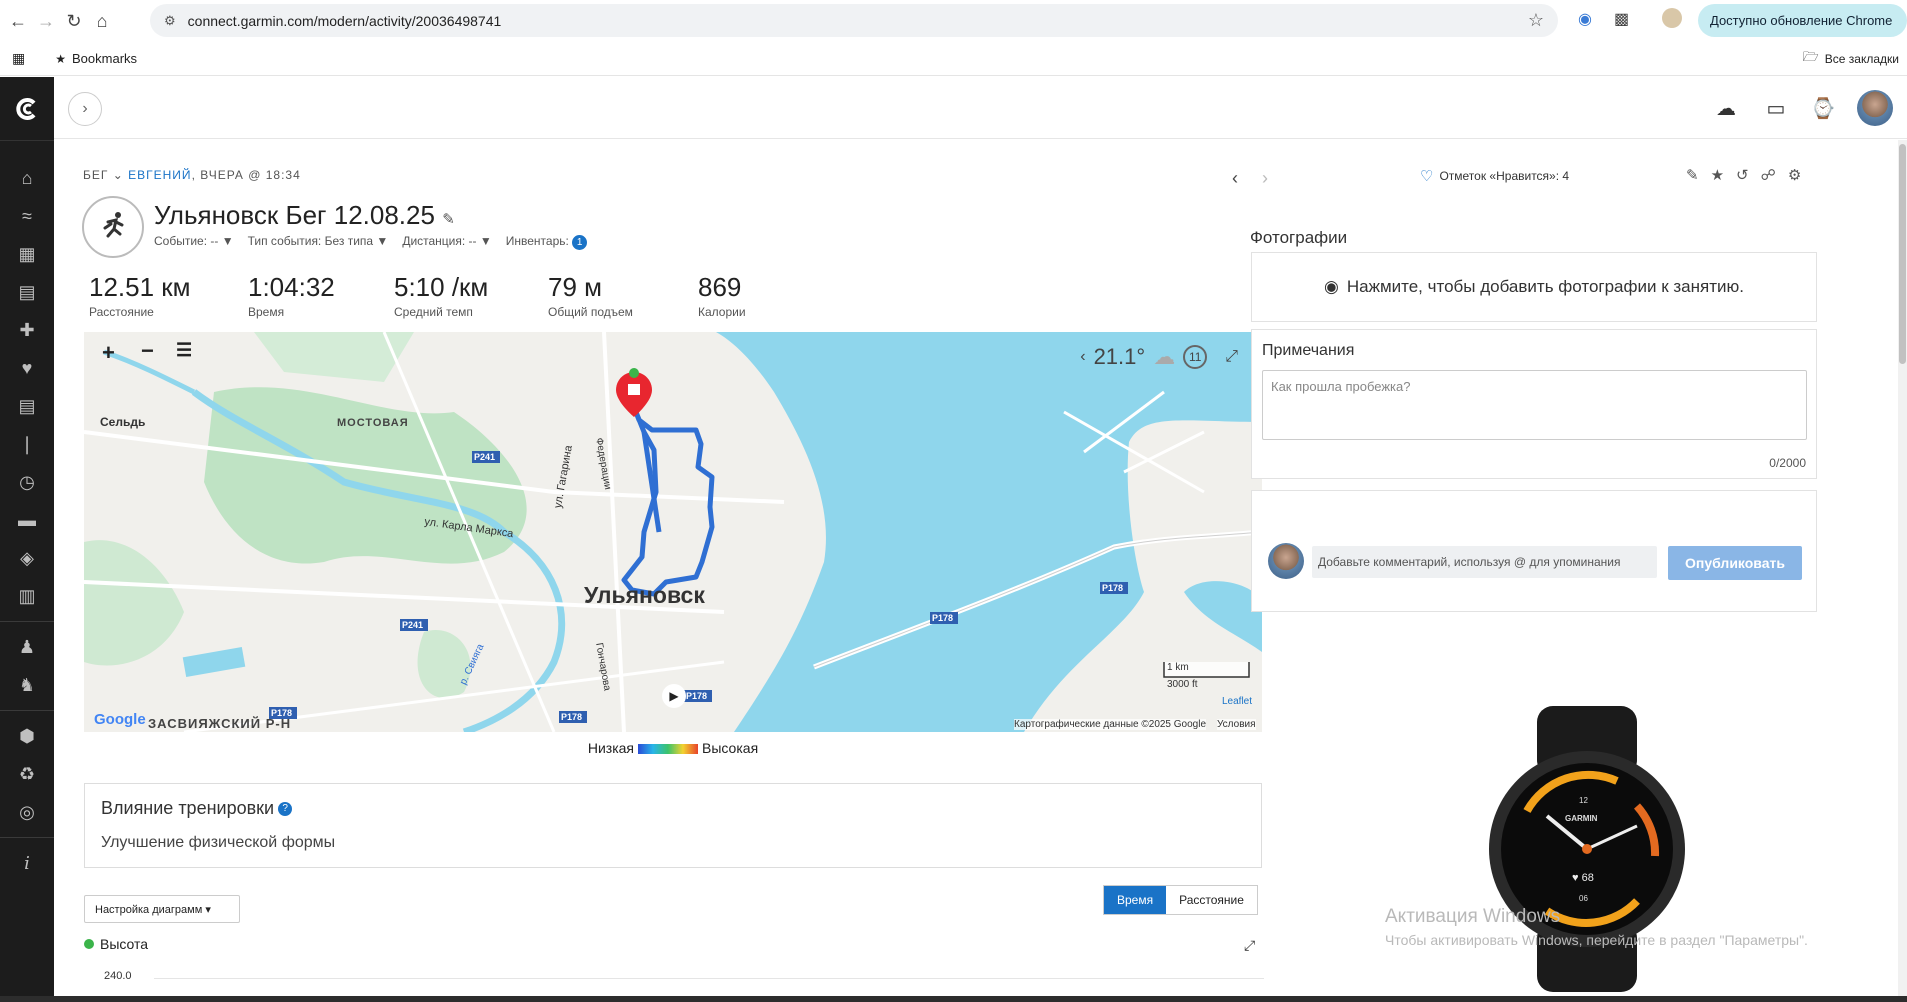  I want to click on user-crumb: ЕВГЕНИЙ, so click(159, 175).